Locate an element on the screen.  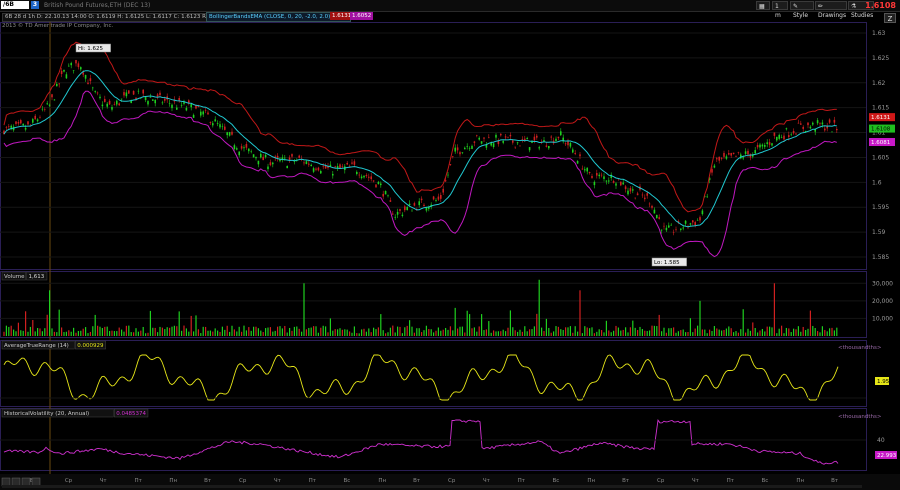
price-tag-upper: 1.6131 is located at coordinates (882, 117).